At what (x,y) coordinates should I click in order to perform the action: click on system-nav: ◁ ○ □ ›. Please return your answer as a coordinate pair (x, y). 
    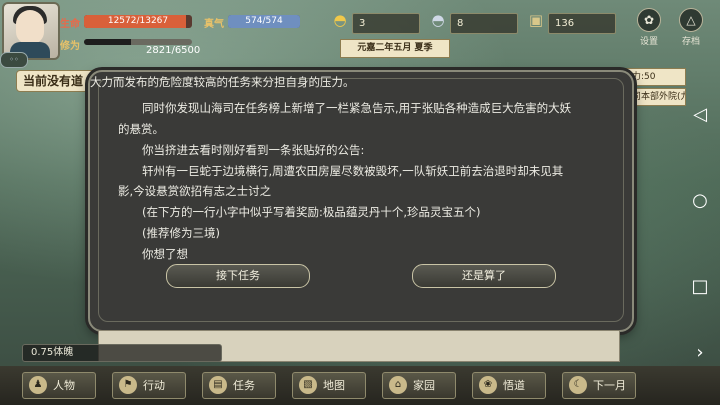
    Looking at the image, I should click on (700, 202).